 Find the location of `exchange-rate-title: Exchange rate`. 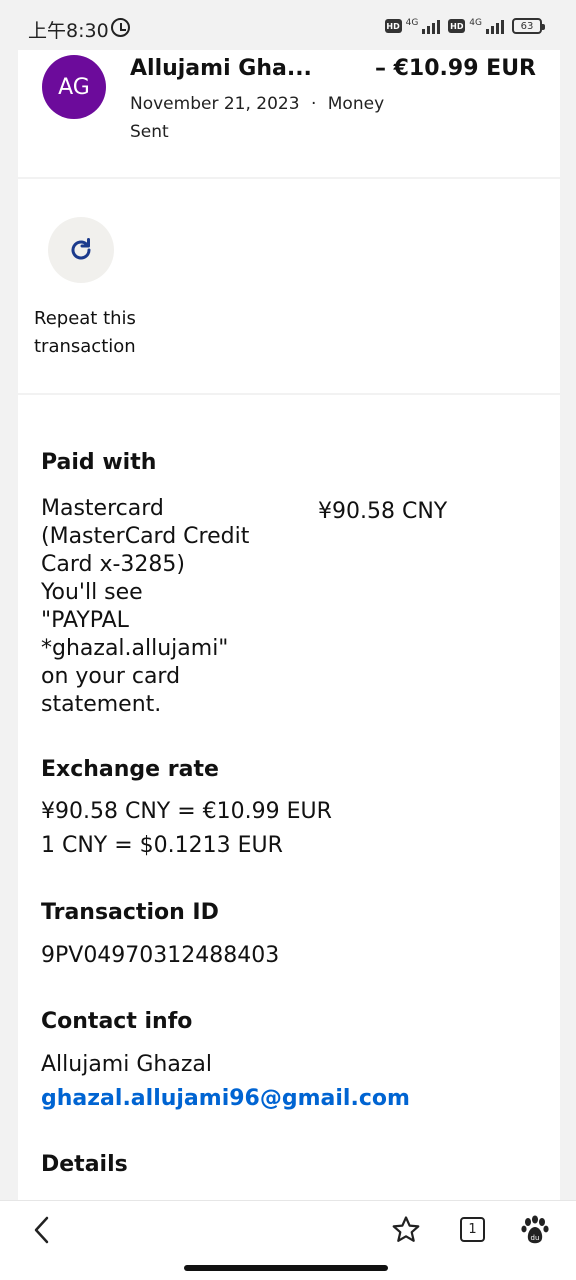

exchange-rate-title: Exchange rate is located at coordinates (130, 769).